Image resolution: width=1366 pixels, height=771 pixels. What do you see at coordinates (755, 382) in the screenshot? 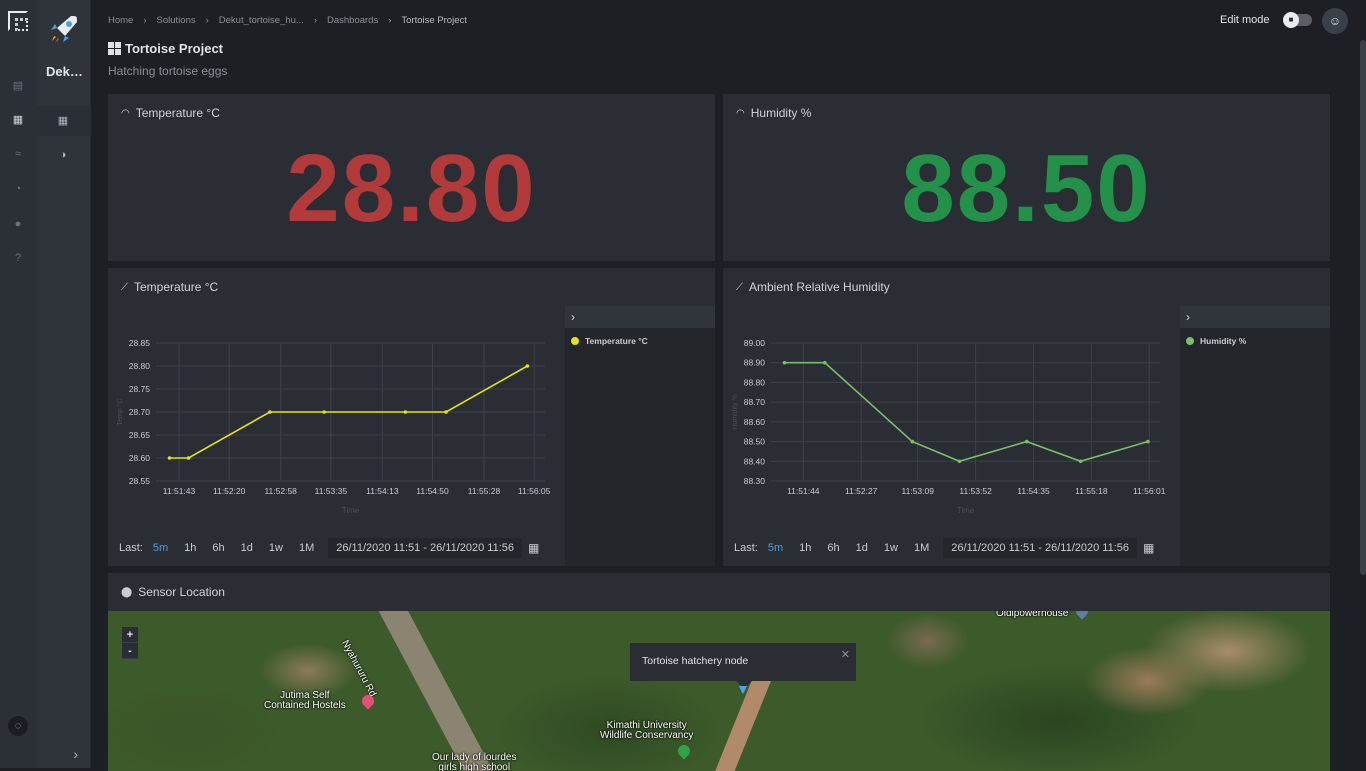
I see `y-tick-label: 88.80` at bounding box center [755, 382].